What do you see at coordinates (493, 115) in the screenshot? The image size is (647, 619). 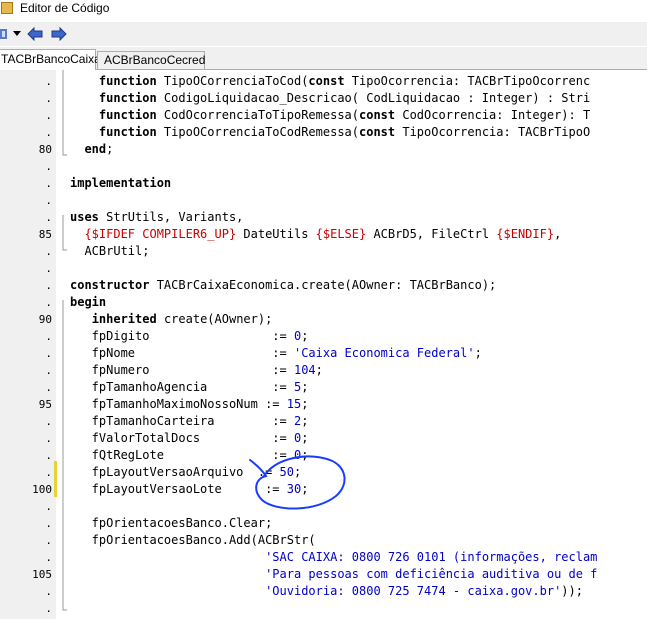 I see `code-token: CodOcorrencia: Integer): T` at bounding box center [493, 115].